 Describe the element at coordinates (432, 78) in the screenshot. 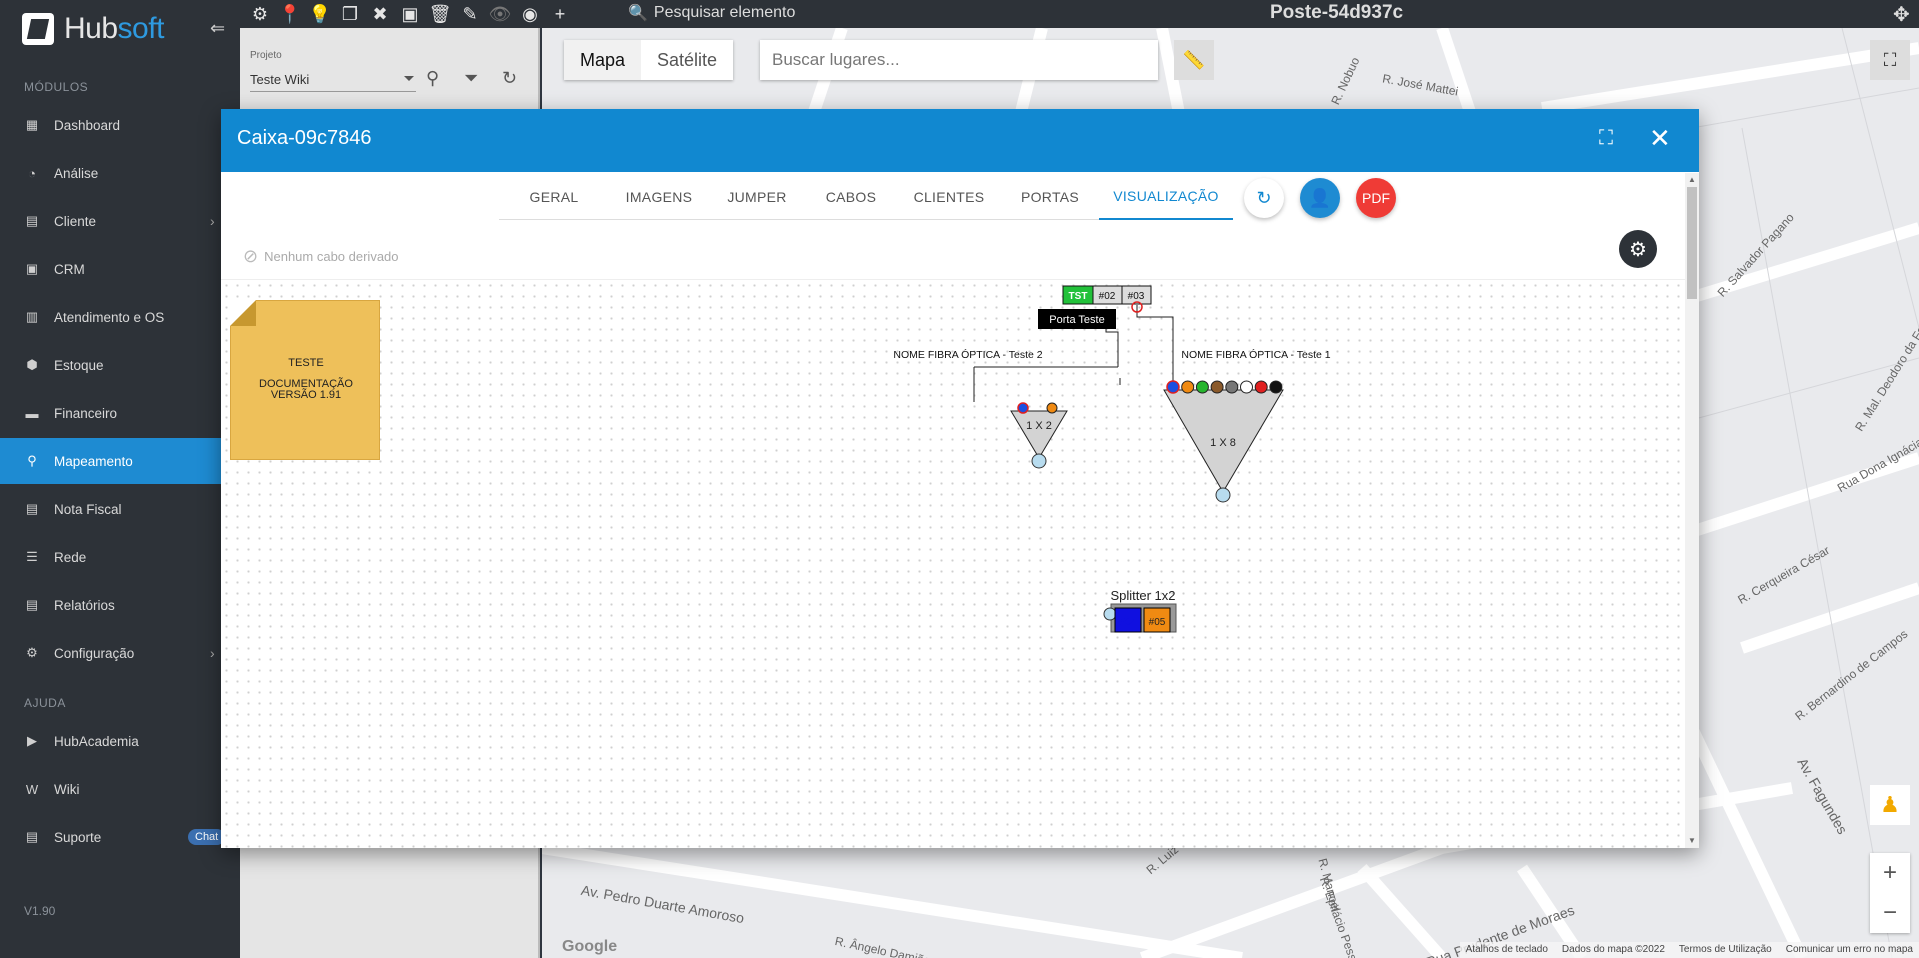

I see `map-marker-icon: ⚲` at that location.